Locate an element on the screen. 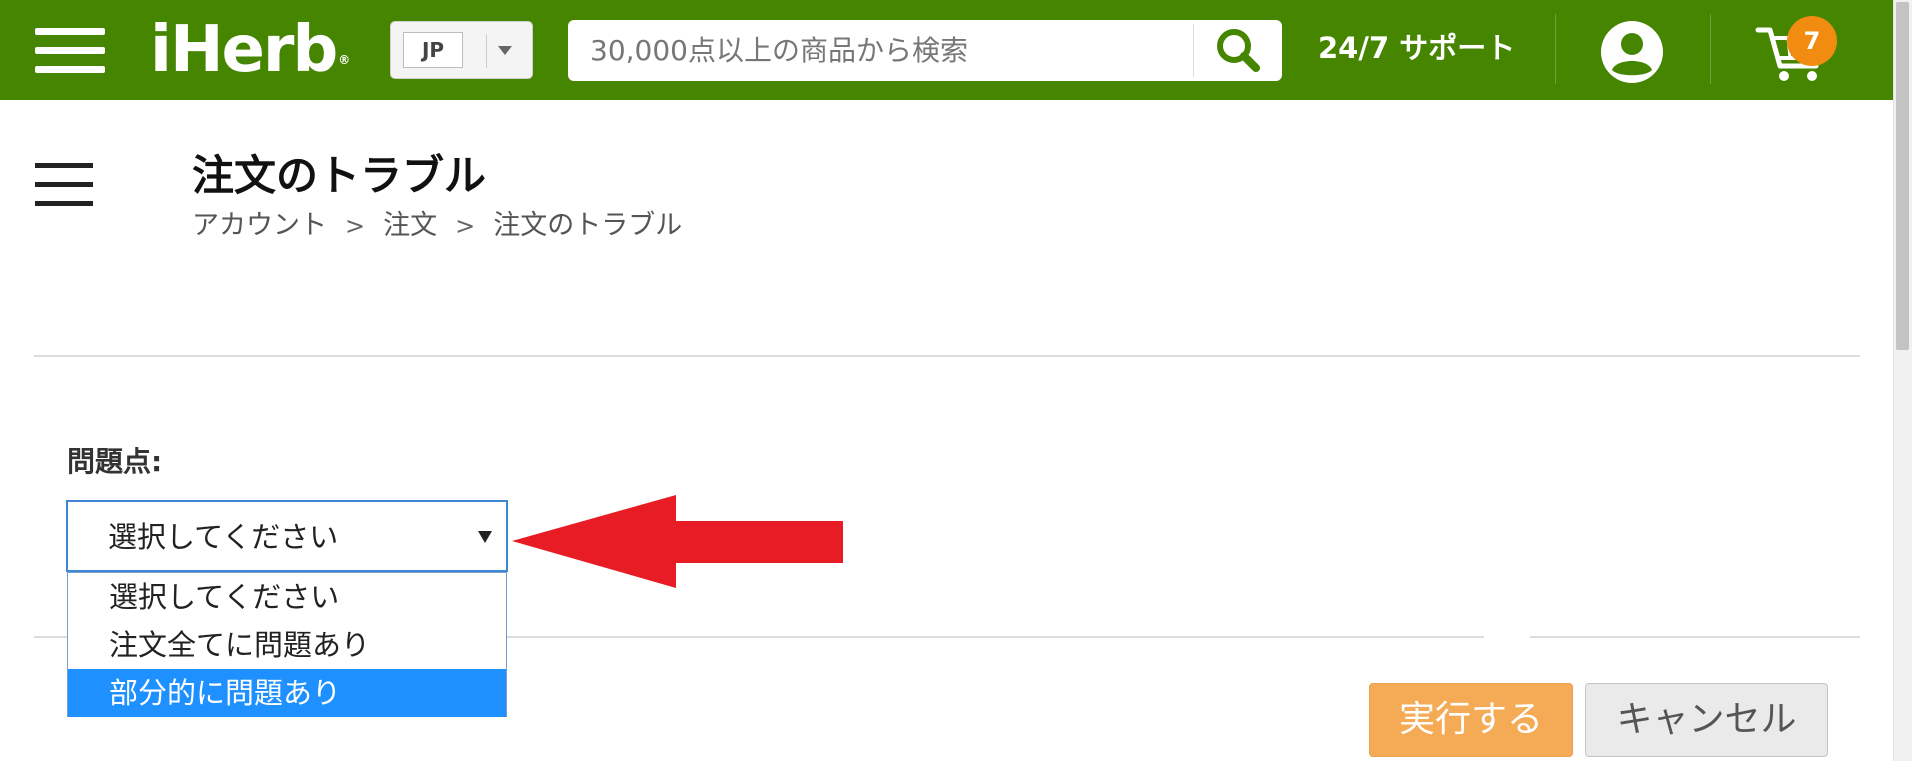  page-title: 注文のトラブル is located at coordinates (339, 175).